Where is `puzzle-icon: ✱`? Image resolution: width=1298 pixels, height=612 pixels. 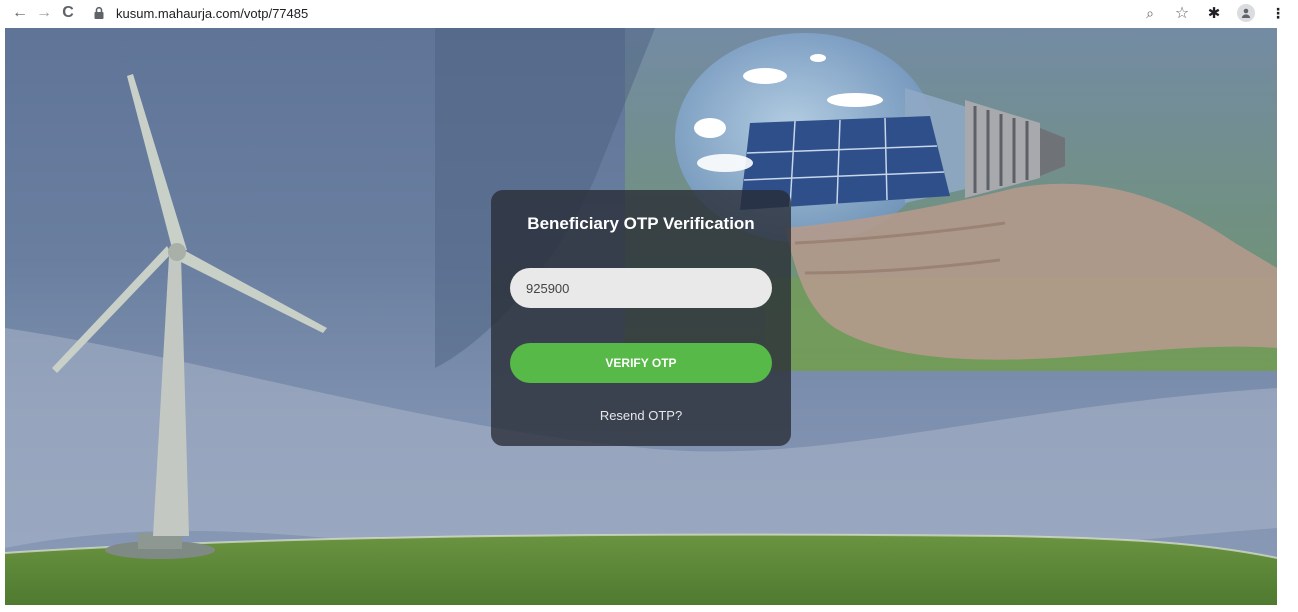 puzzle-icon: ✱ is located at coordinates (1214, 13).